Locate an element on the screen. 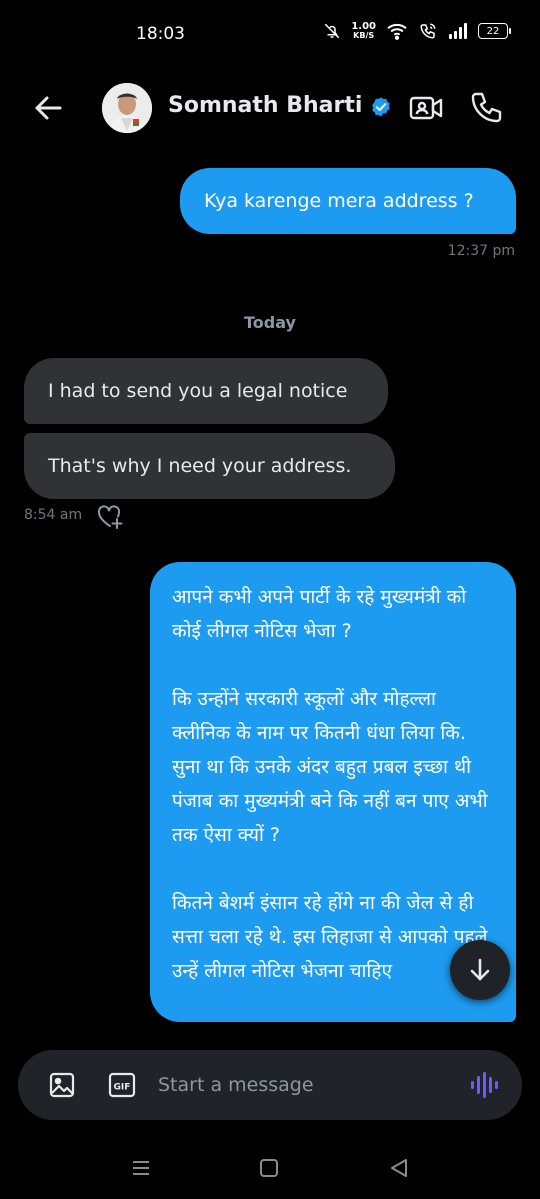 The image size is (540, 1199). gif-label: GIF is located at coordinates (122, 1088).